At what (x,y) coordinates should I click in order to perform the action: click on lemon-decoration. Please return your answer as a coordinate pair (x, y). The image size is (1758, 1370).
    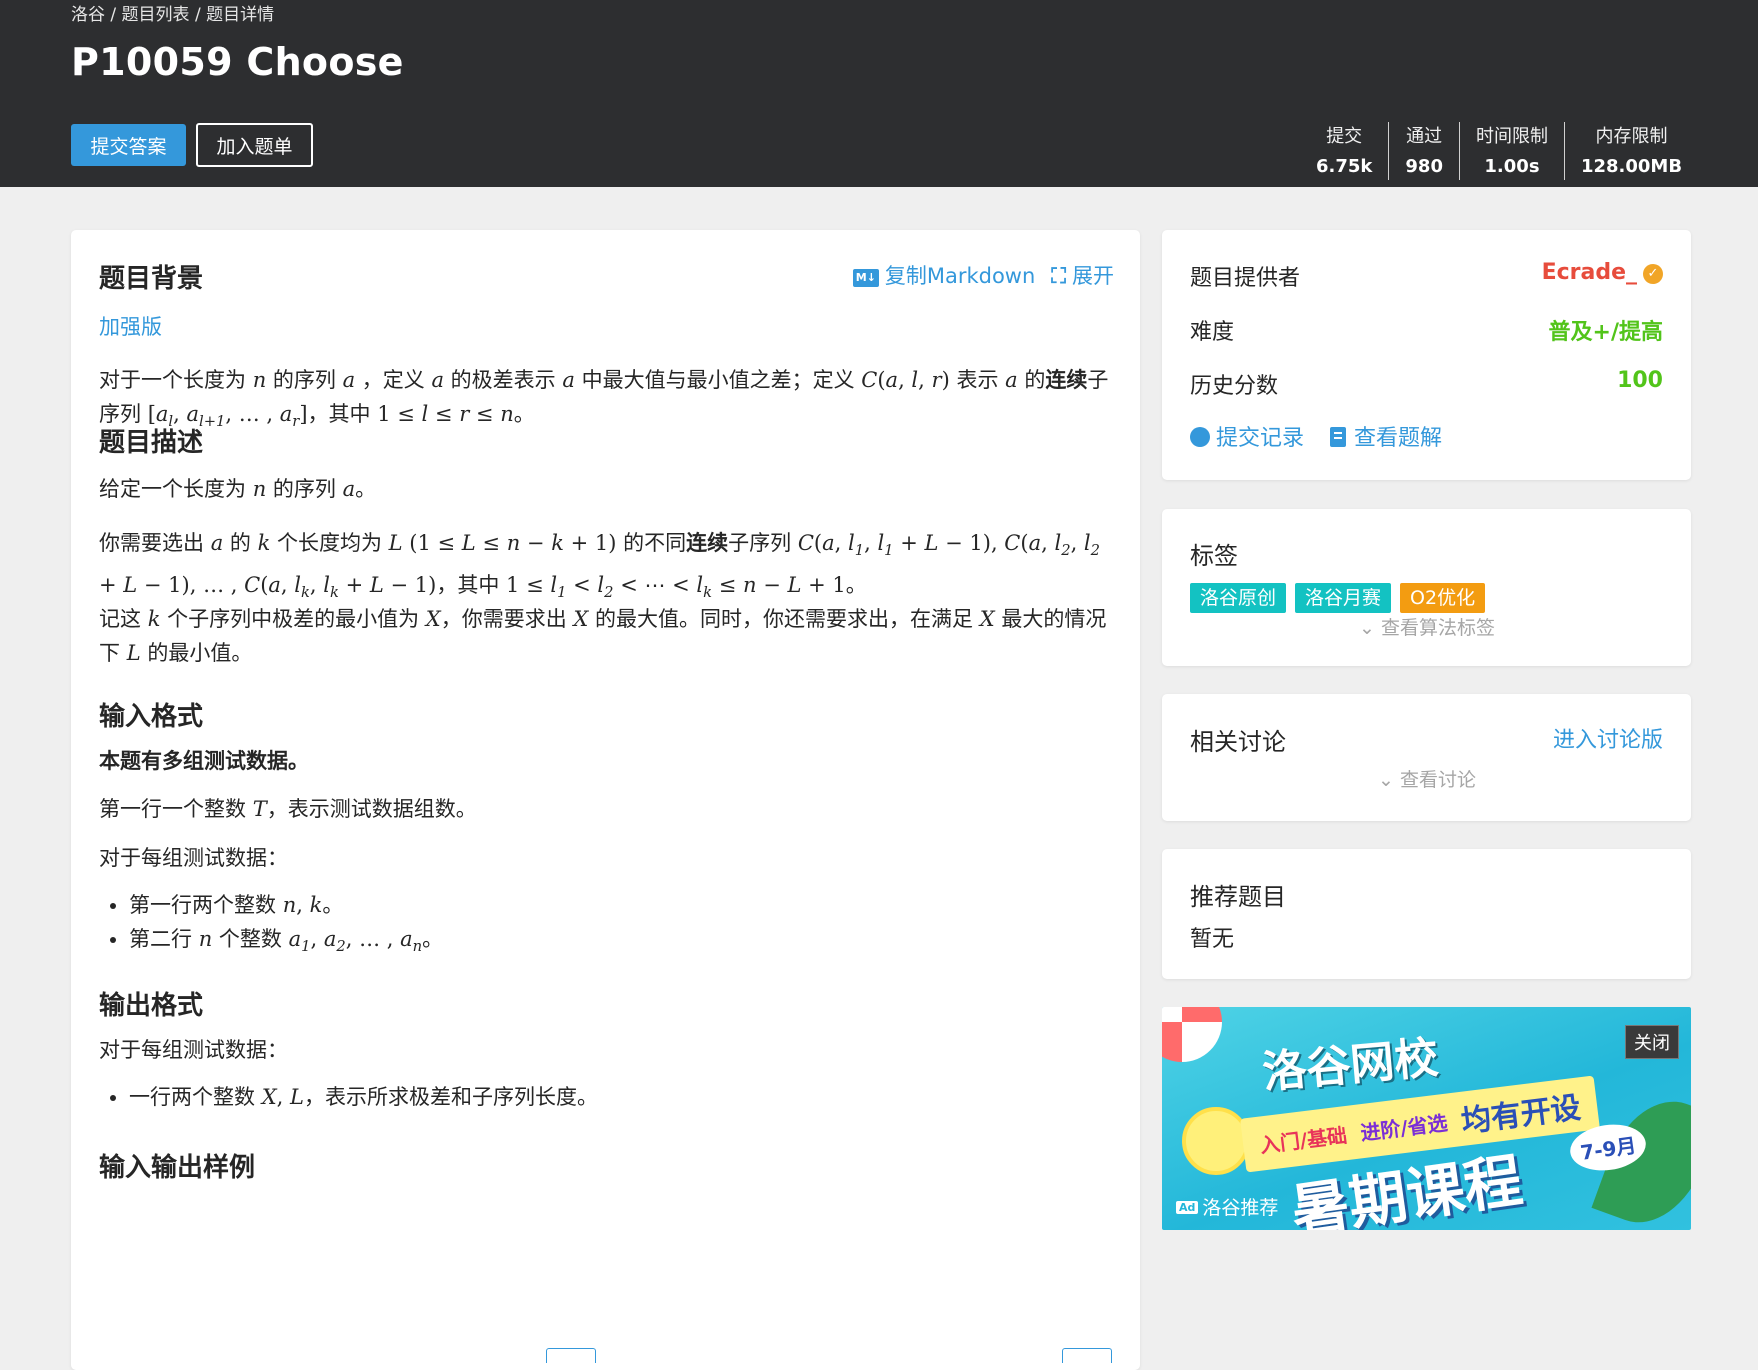
    Looking at the image, I should click on (1216, 1141).